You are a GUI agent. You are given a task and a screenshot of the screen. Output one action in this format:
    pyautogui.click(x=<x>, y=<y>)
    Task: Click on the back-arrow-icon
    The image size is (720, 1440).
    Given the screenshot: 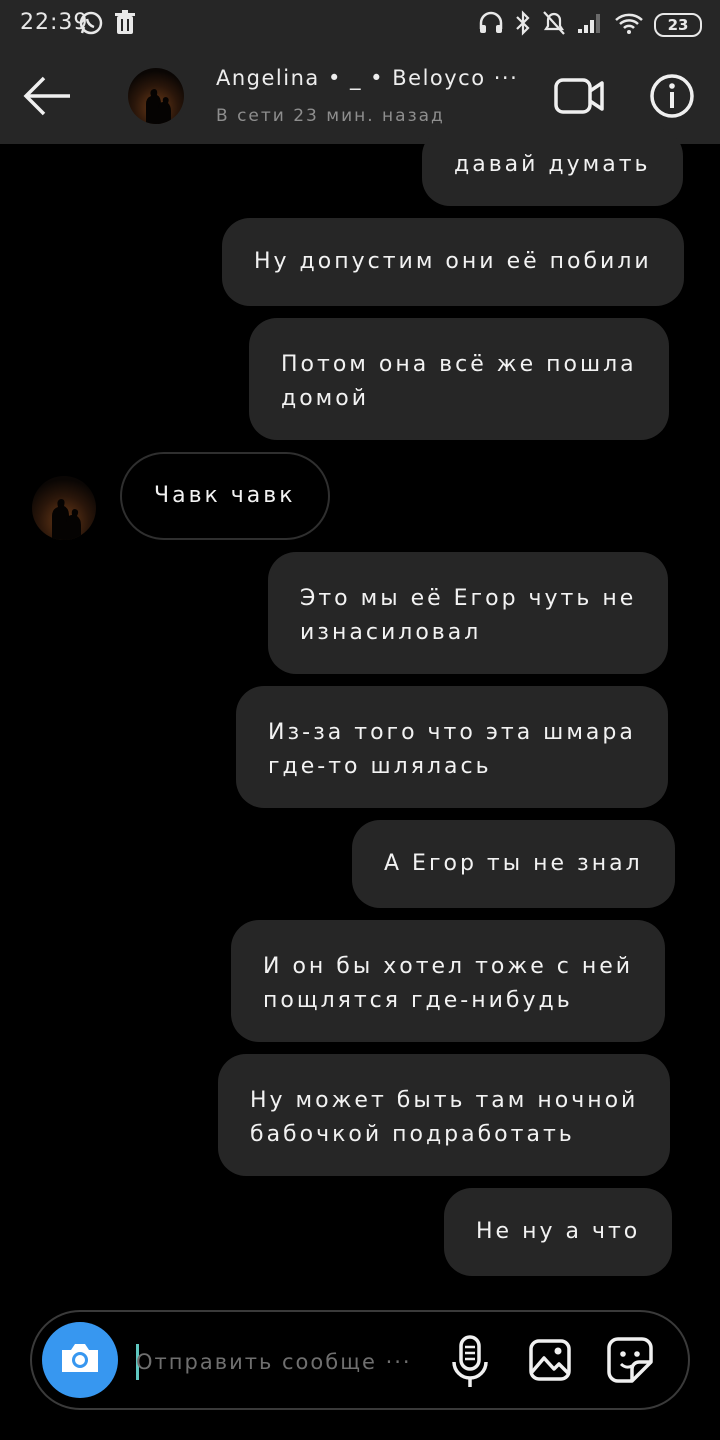 What is the action you would take?
    pyautogui.click(x=48, y=100)
    